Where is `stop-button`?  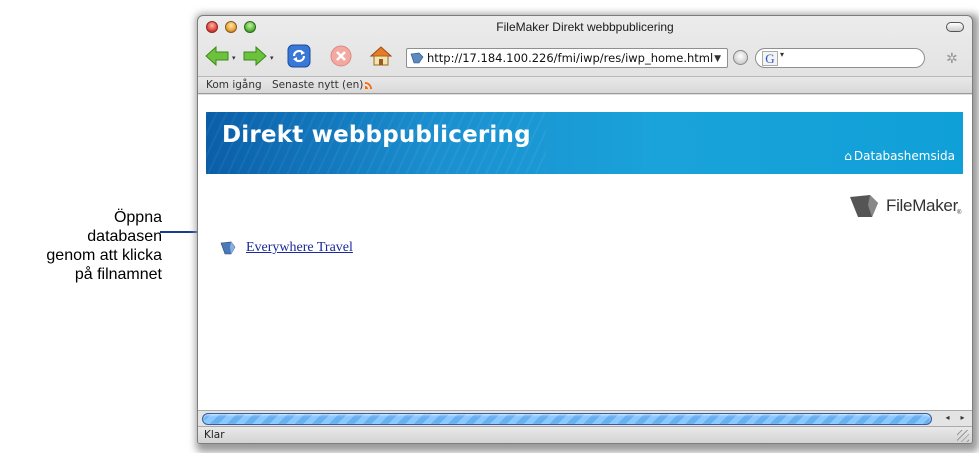 stop-button is located at coordinates (341, 56).